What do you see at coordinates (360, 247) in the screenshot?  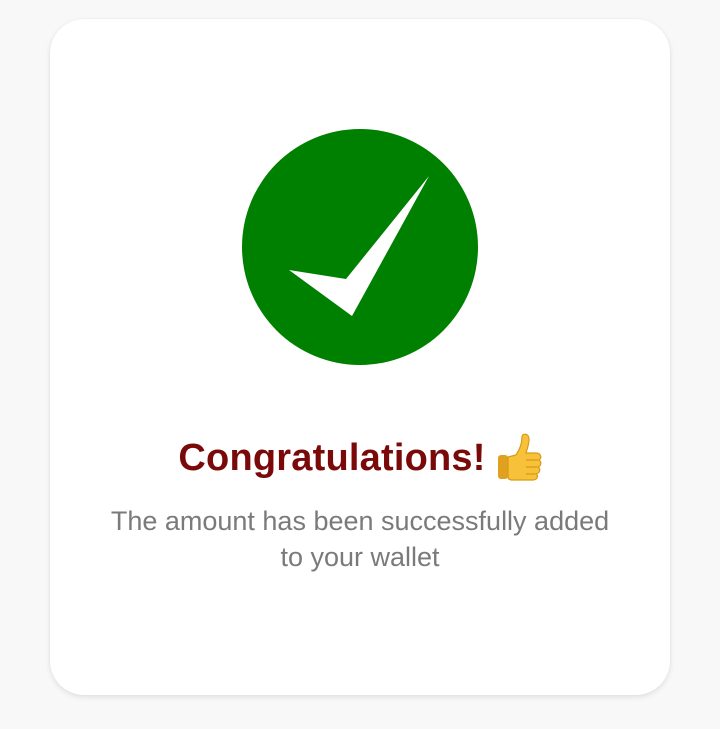 I see `success-checkmark-icon` at bounding box center [360, 247].